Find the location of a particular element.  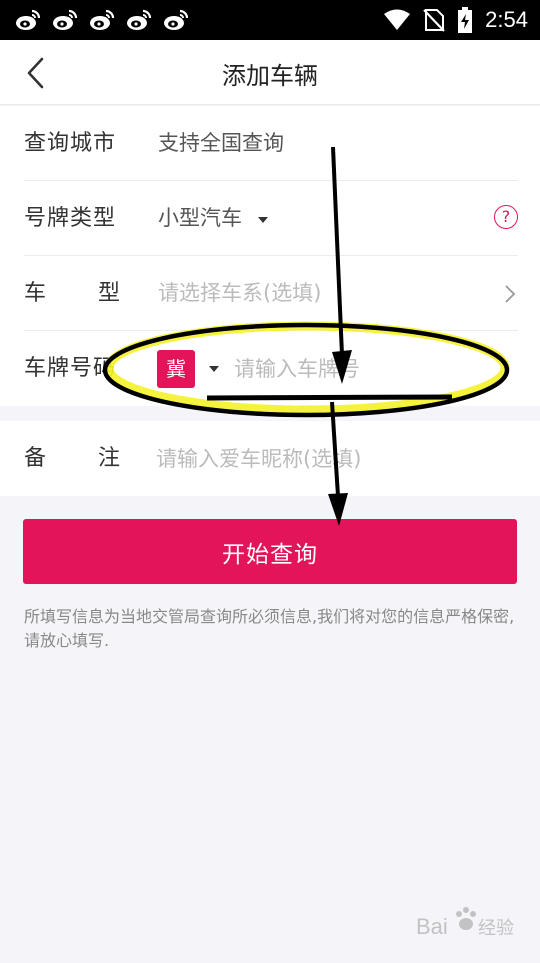

note-row: 备 注 is located at coordinates (270, 458).